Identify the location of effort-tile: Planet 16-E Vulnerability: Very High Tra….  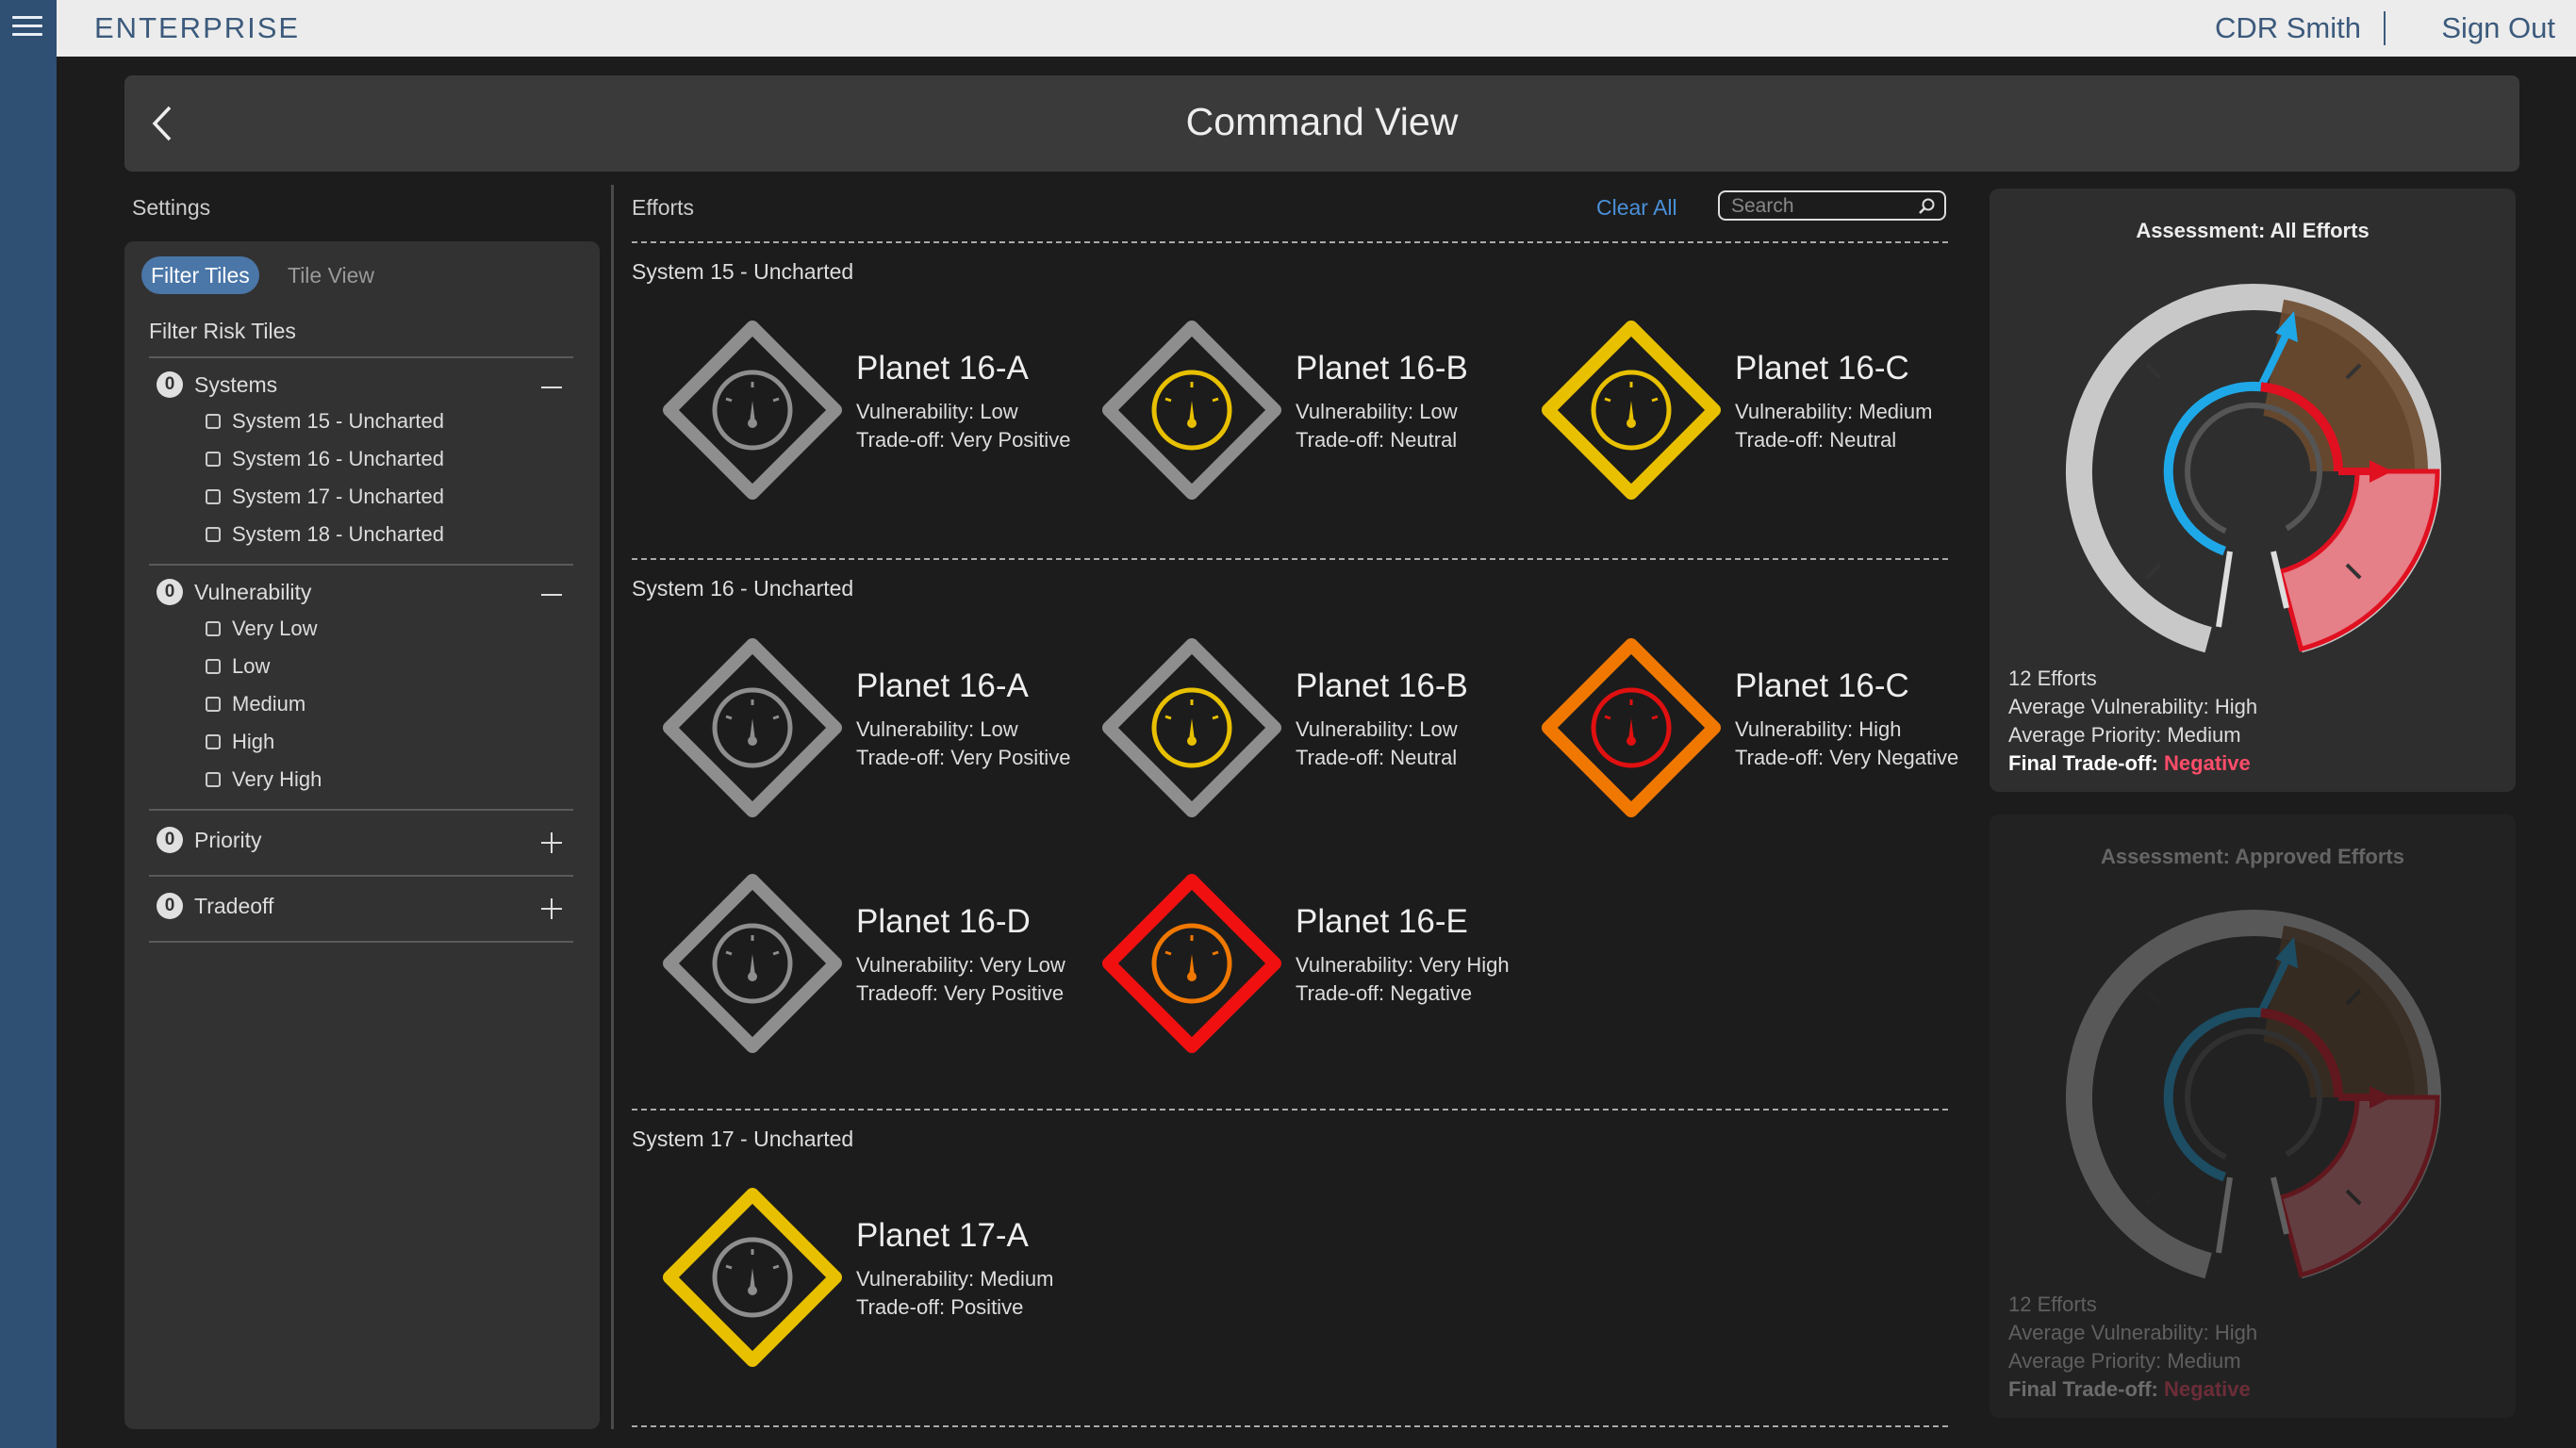
(1290, 963).